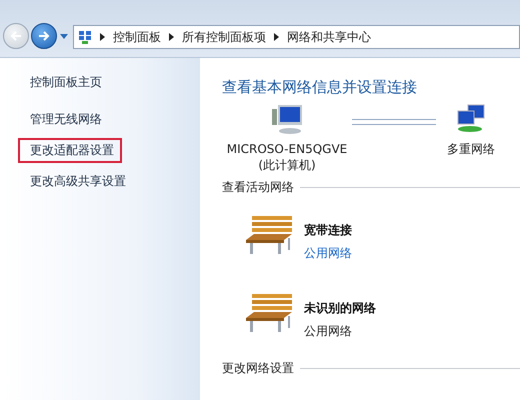 The height and width of the screenshot is (400, 520). Describe the element at coordinates (287, 119) in the screenshot. I see `computer-icon` at that location.